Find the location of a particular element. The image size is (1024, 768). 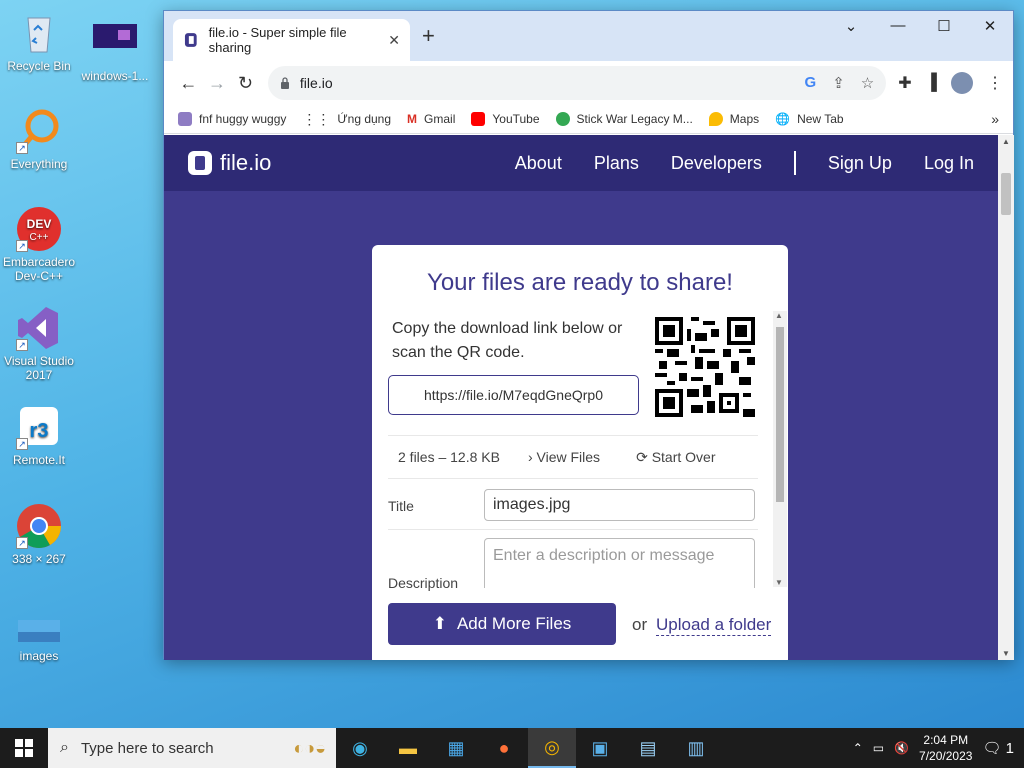

back-button: ← is located at coordinates (188, 83).